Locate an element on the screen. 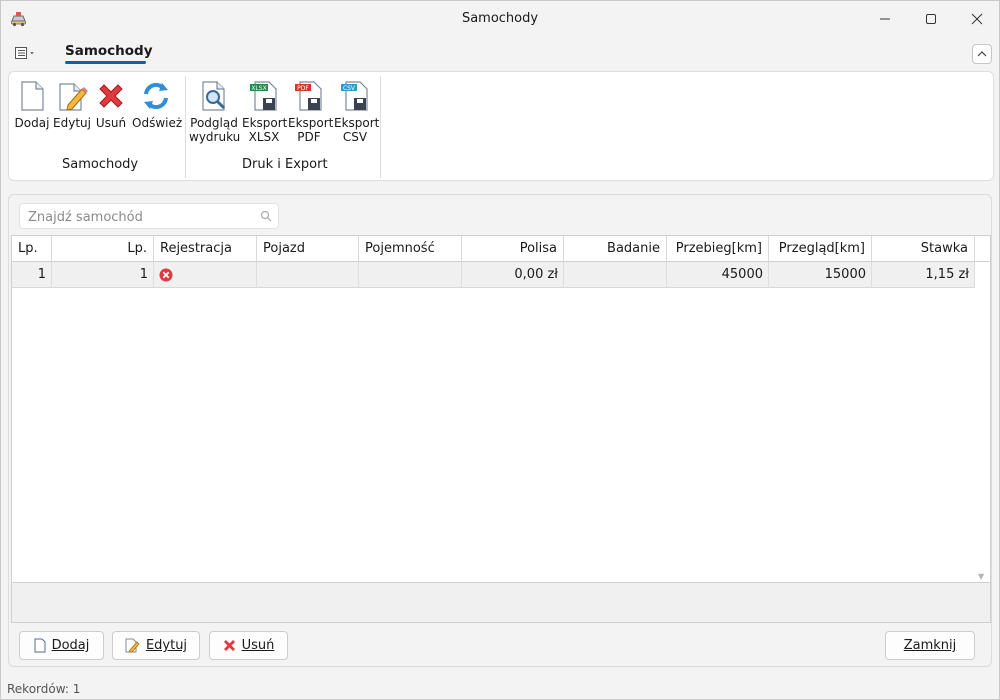 The image size is (1000, 700). active-tab-indicator is located at coordinates (105, 62).